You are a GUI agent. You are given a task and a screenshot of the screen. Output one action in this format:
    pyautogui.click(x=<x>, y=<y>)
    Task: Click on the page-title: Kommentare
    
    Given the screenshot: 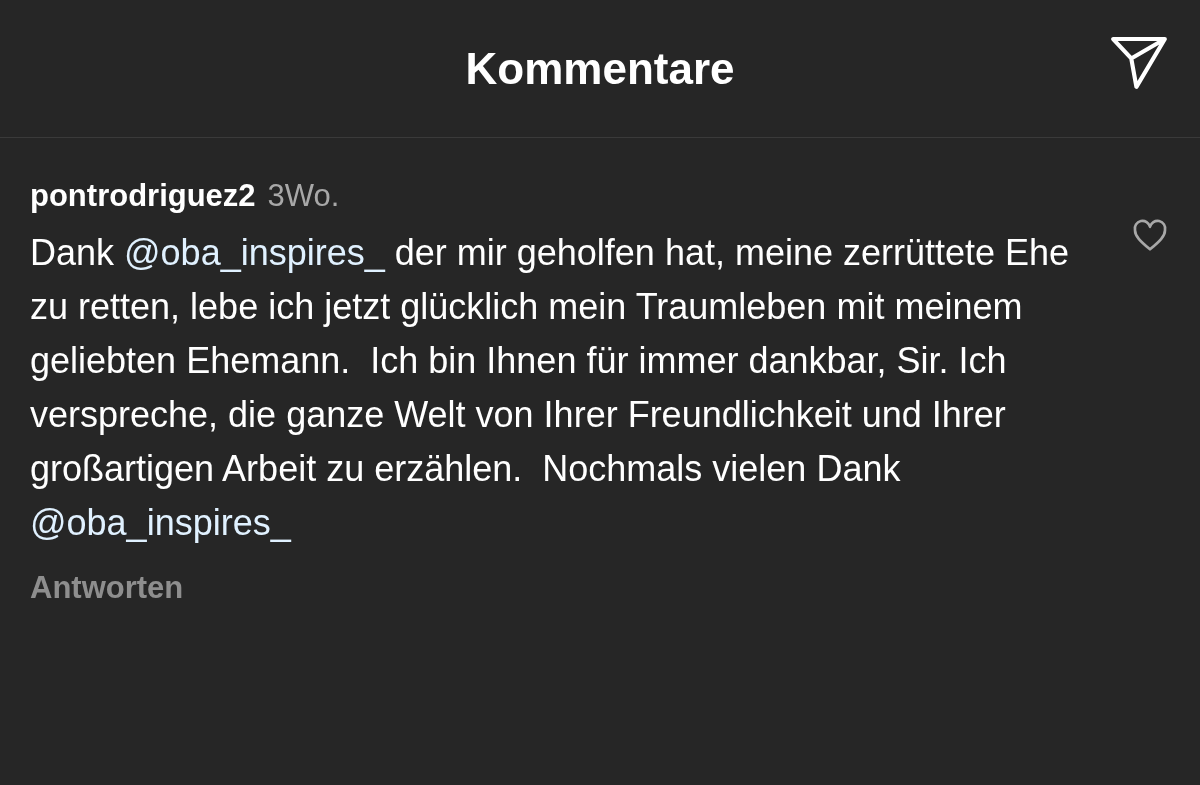 What is the action you would take?
    pyautogui.click(x=600, y=68)
    